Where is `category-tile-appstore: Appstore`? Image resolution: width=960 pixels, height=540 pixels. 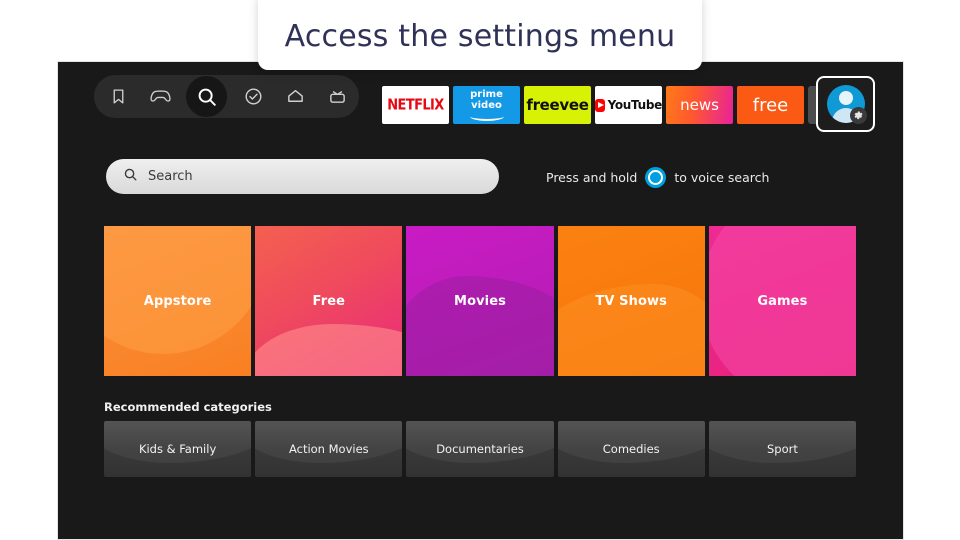
category-tile-appstore: Appstore is located at coordinates (178, 301).